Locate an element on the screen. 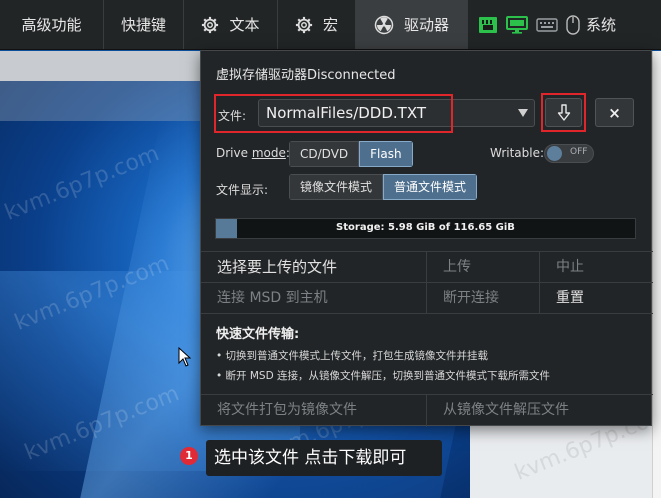 This screenshot has height=498, width=661. remove-file-button: × is located at coordinates (614, 112).